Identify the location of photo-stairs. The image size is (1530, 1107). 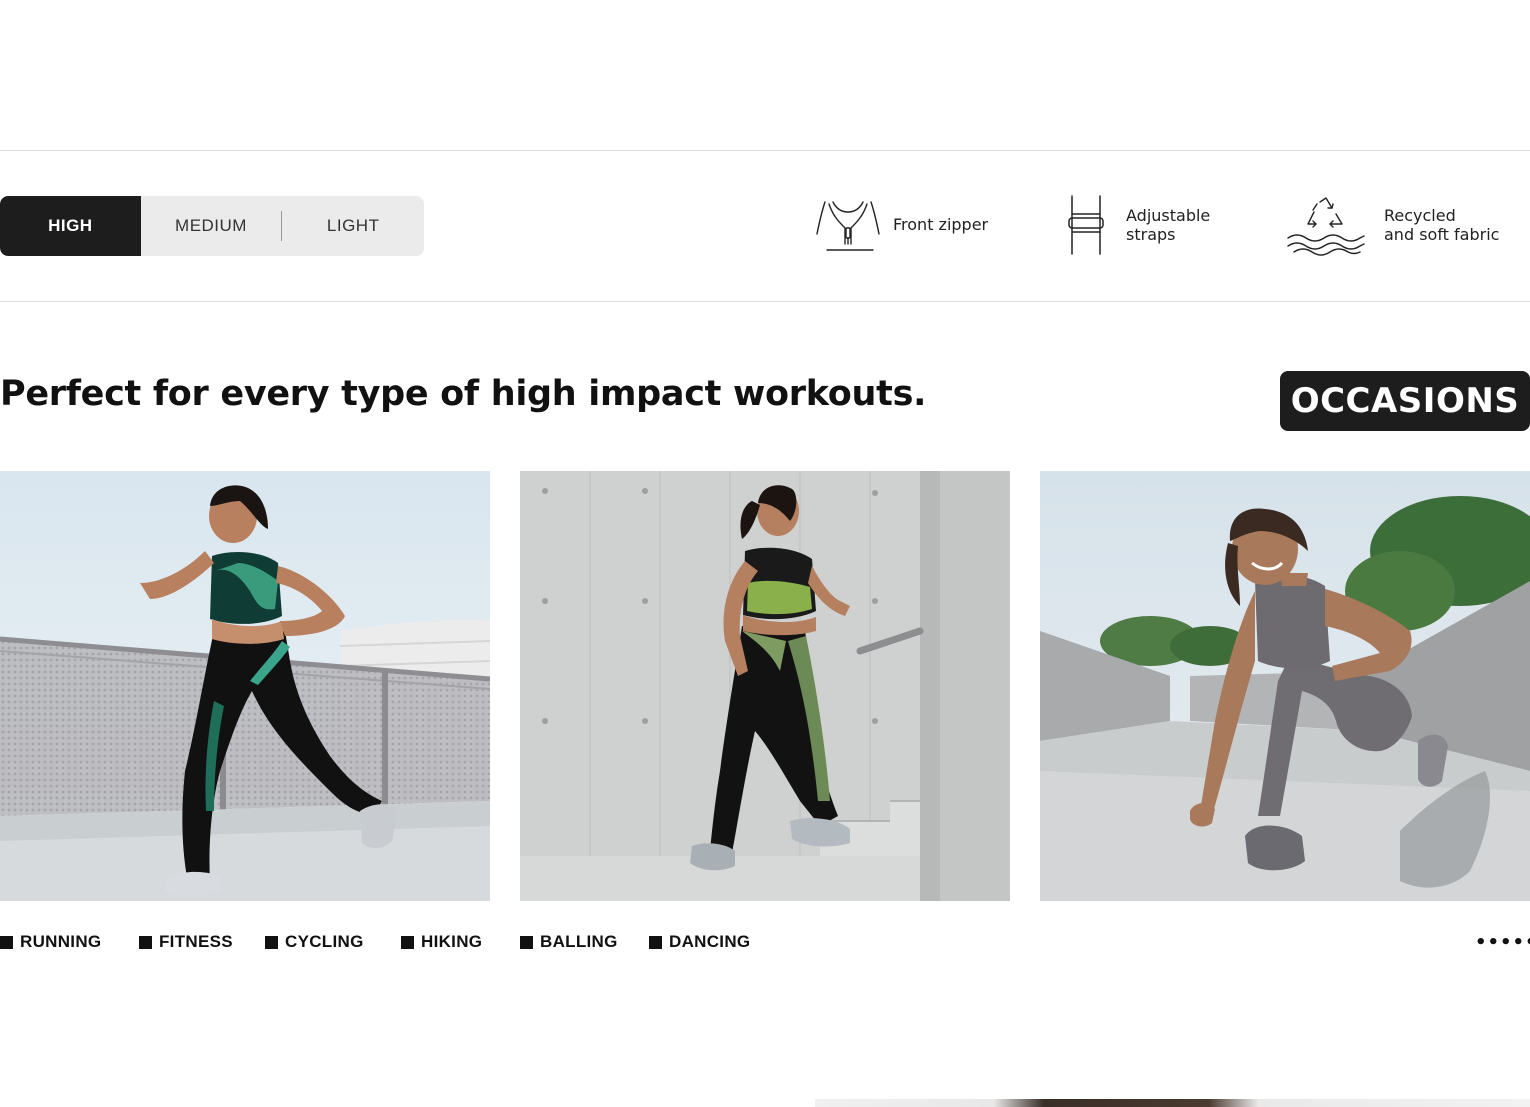
(765, 686).